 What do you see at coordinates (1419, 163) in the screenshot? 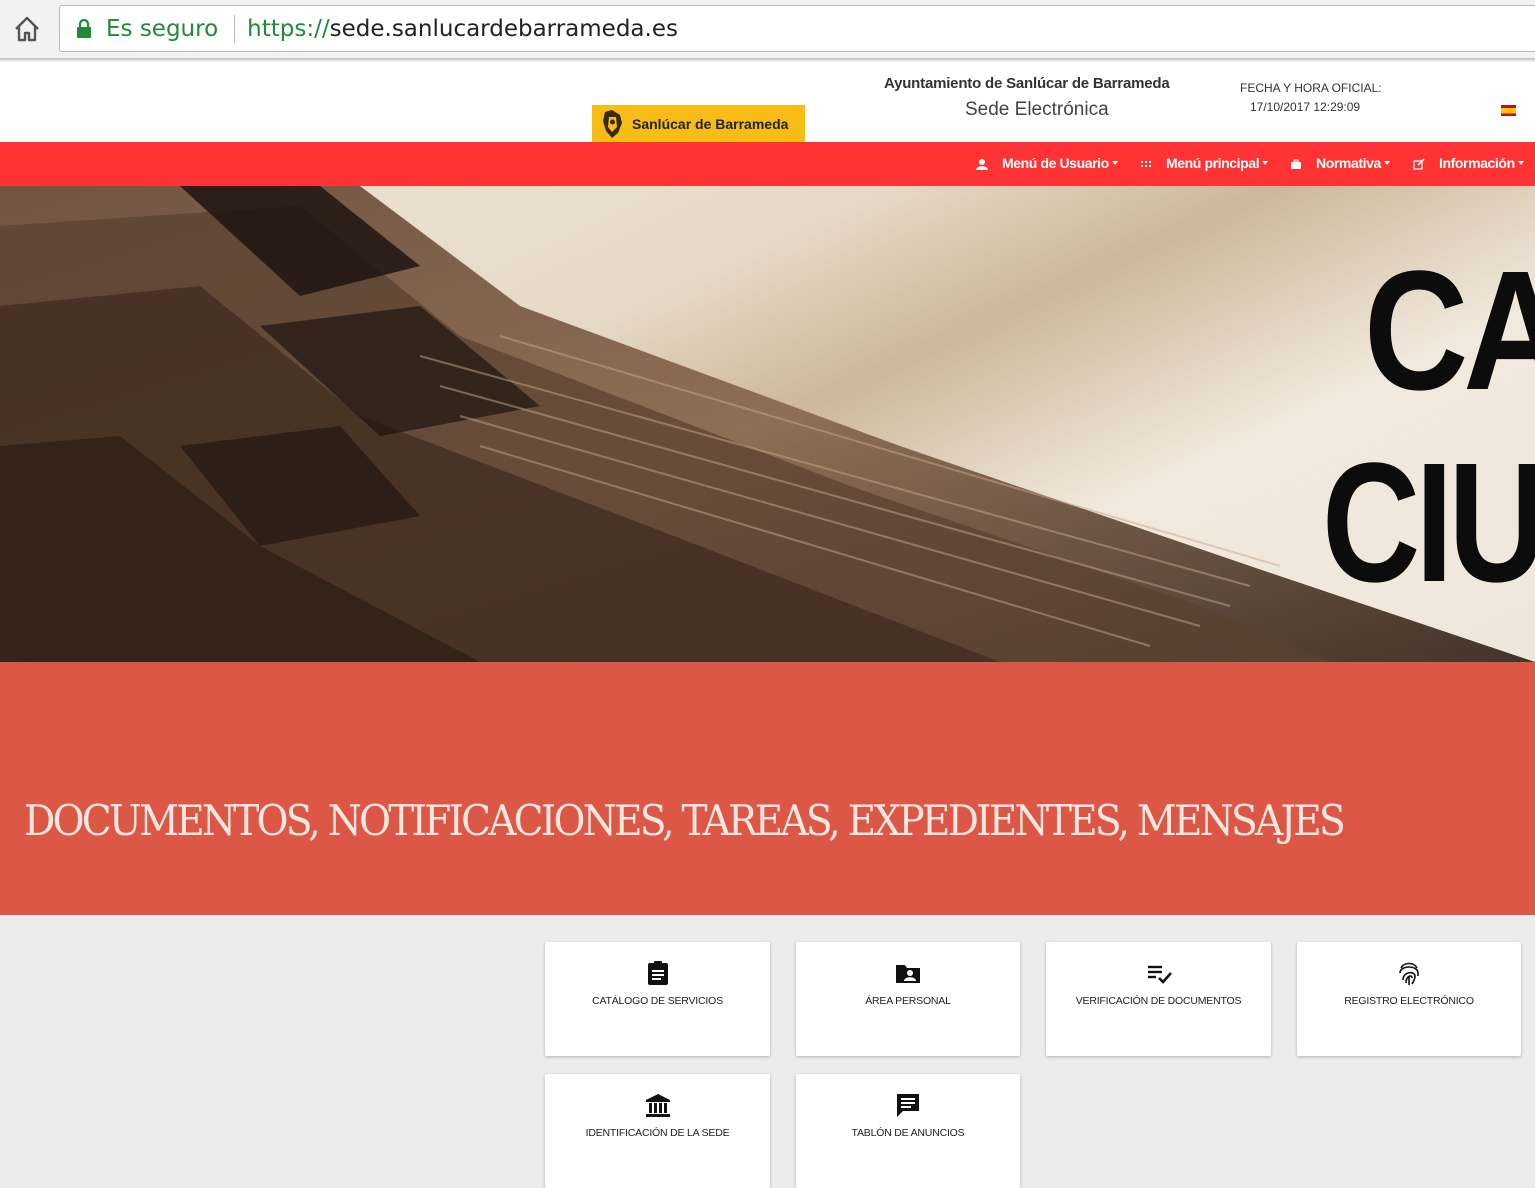
I see `edit-icon` at bounding box center [1419, 163].